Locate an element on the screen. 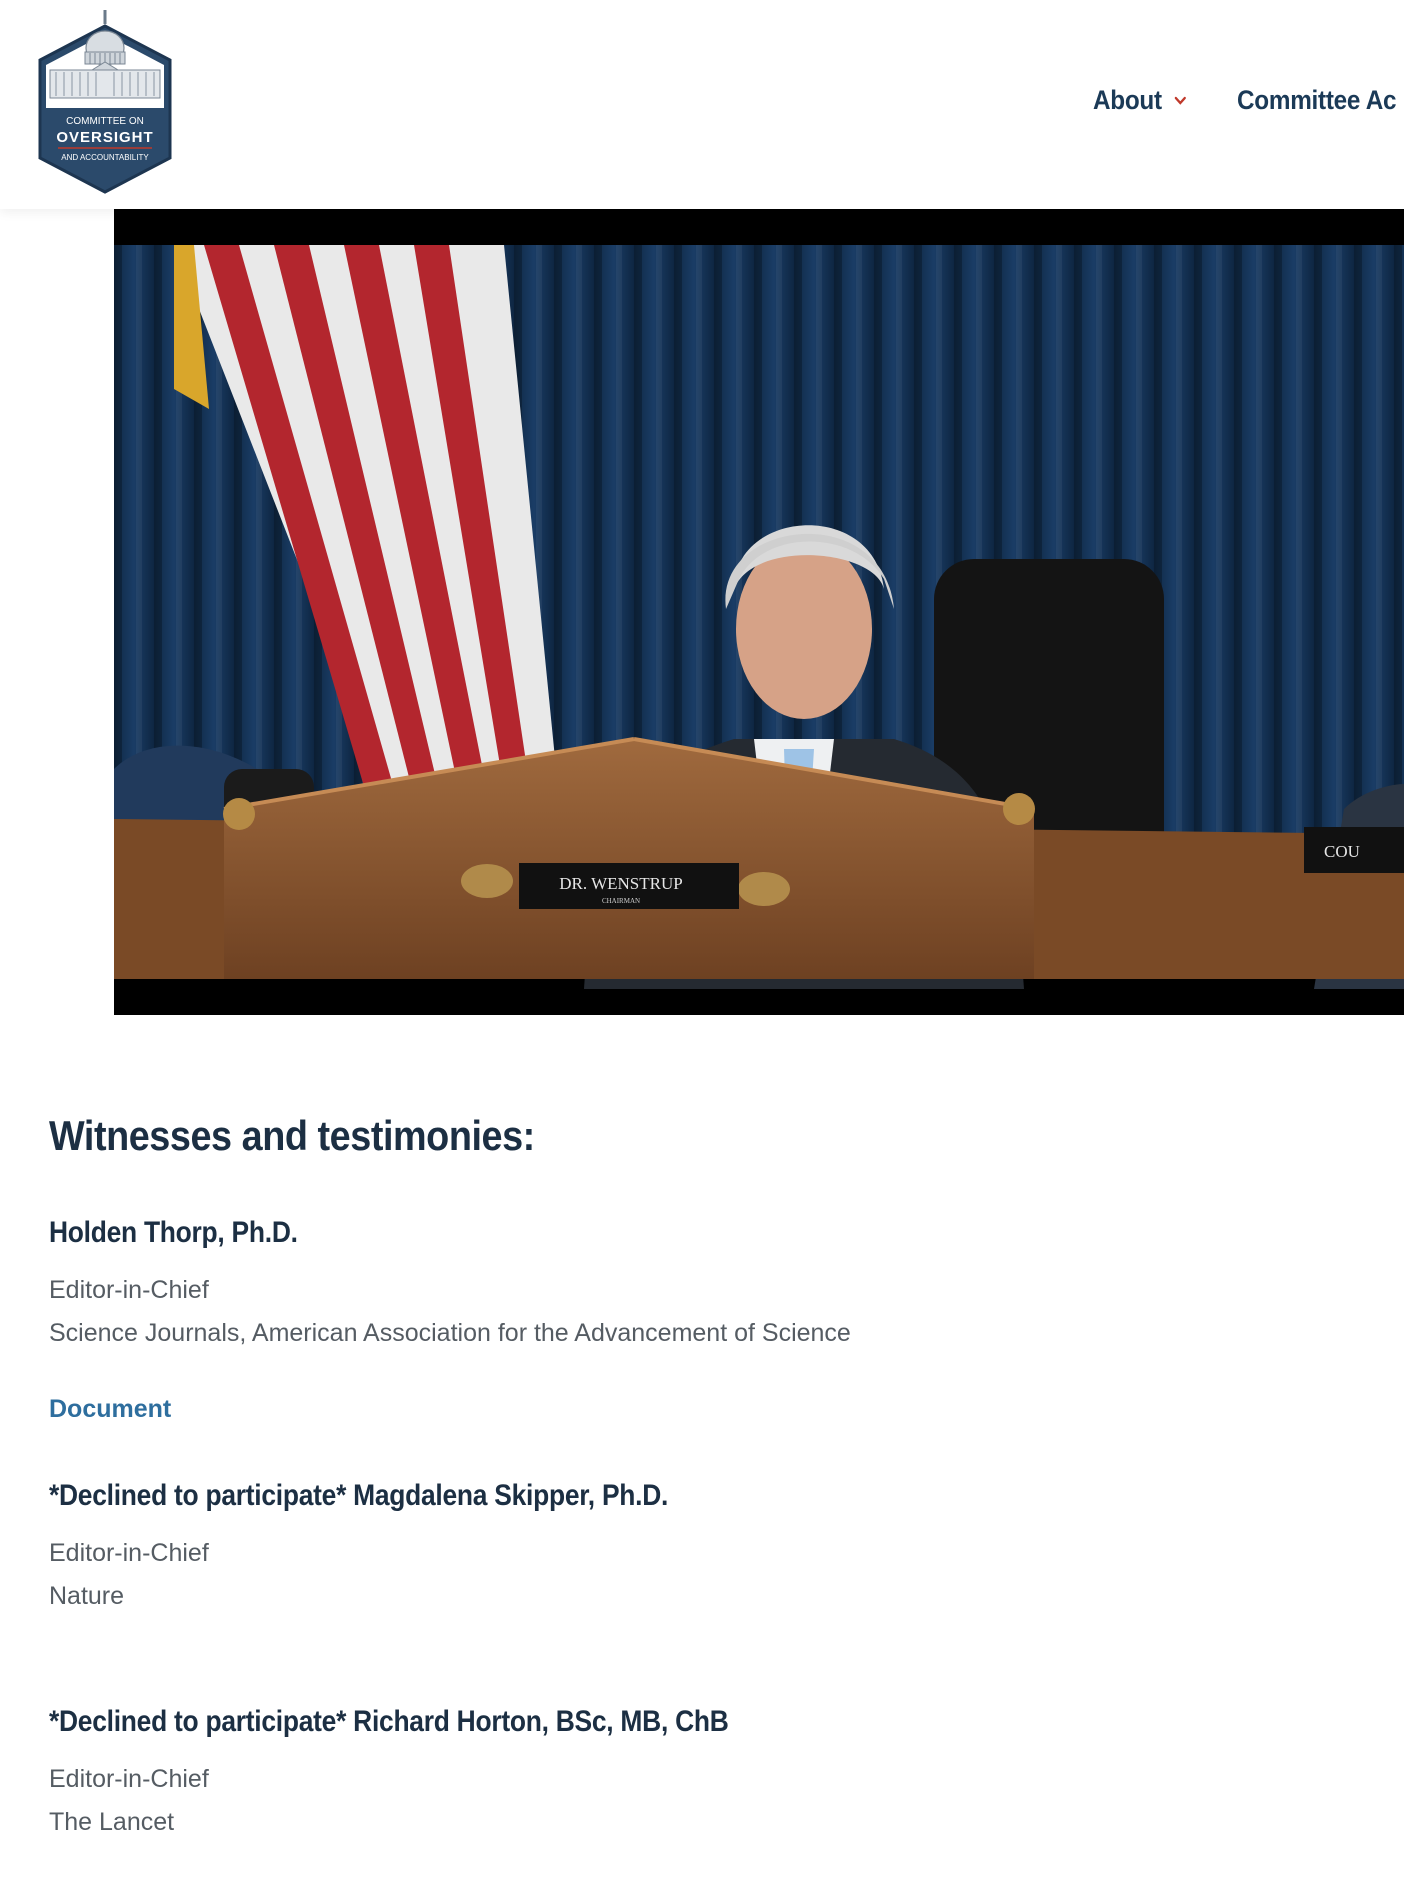  main-nav: About Committee Ac is located at coordinates (1248, 100).